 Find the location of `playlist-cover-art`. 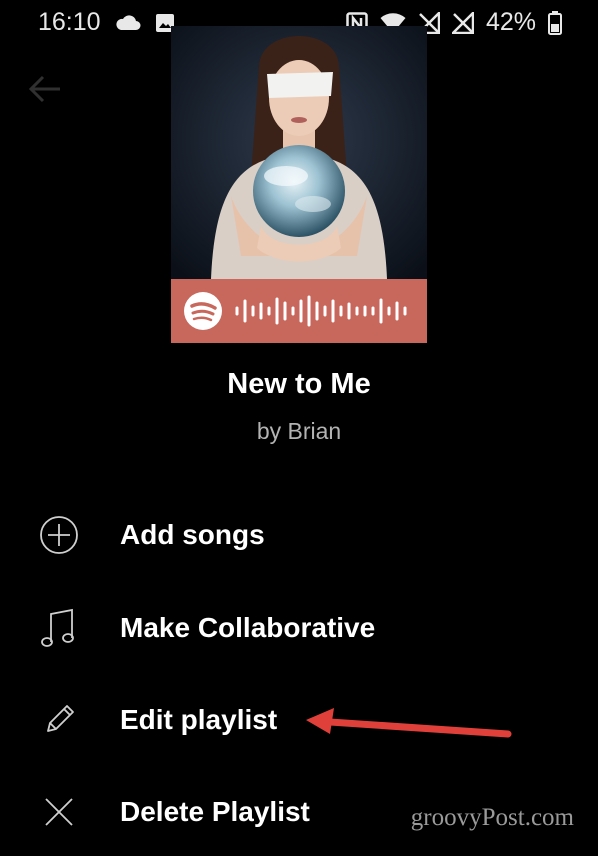

playlist-cover-art is located at coordinates (299, 152).